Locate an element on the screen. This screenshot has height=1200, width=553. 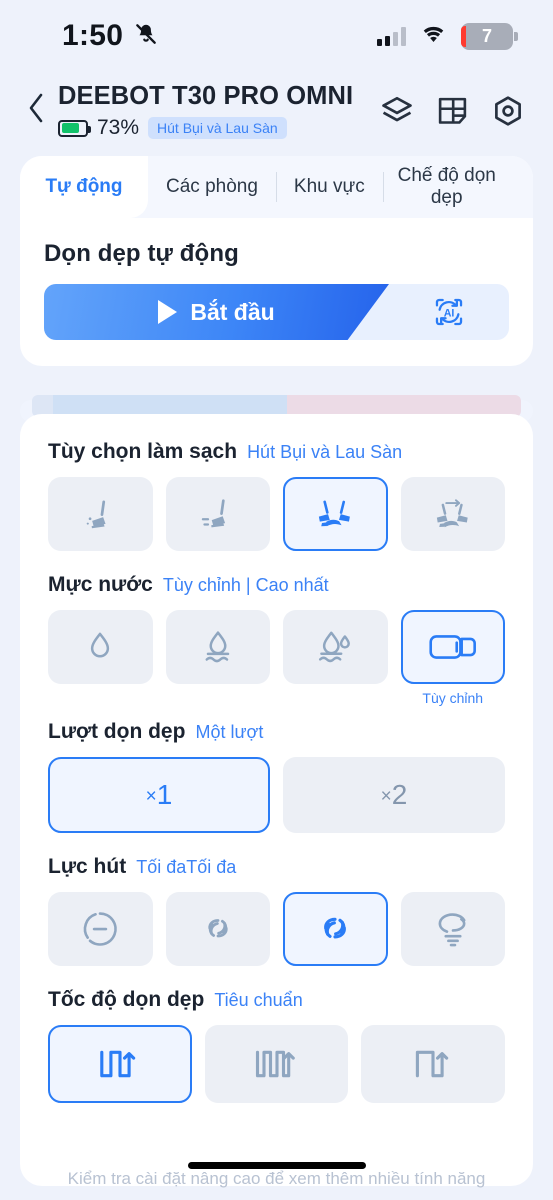
speed-standard is located at coordinates (120, 1064).